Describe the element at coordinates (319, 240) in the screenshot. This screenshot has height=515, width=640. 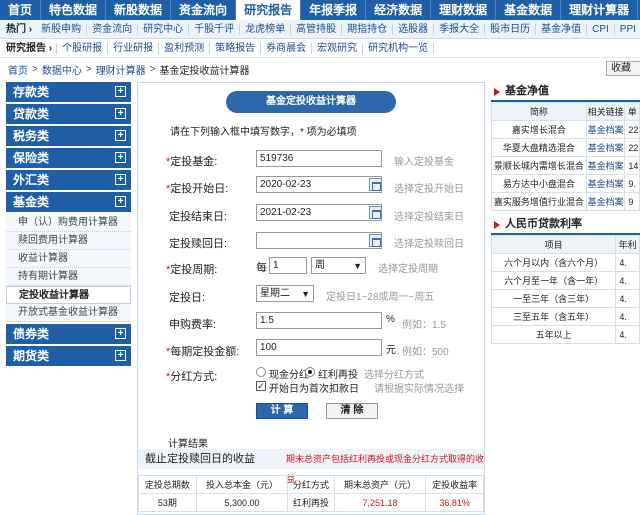
I see `redeem-date-input` at that location.